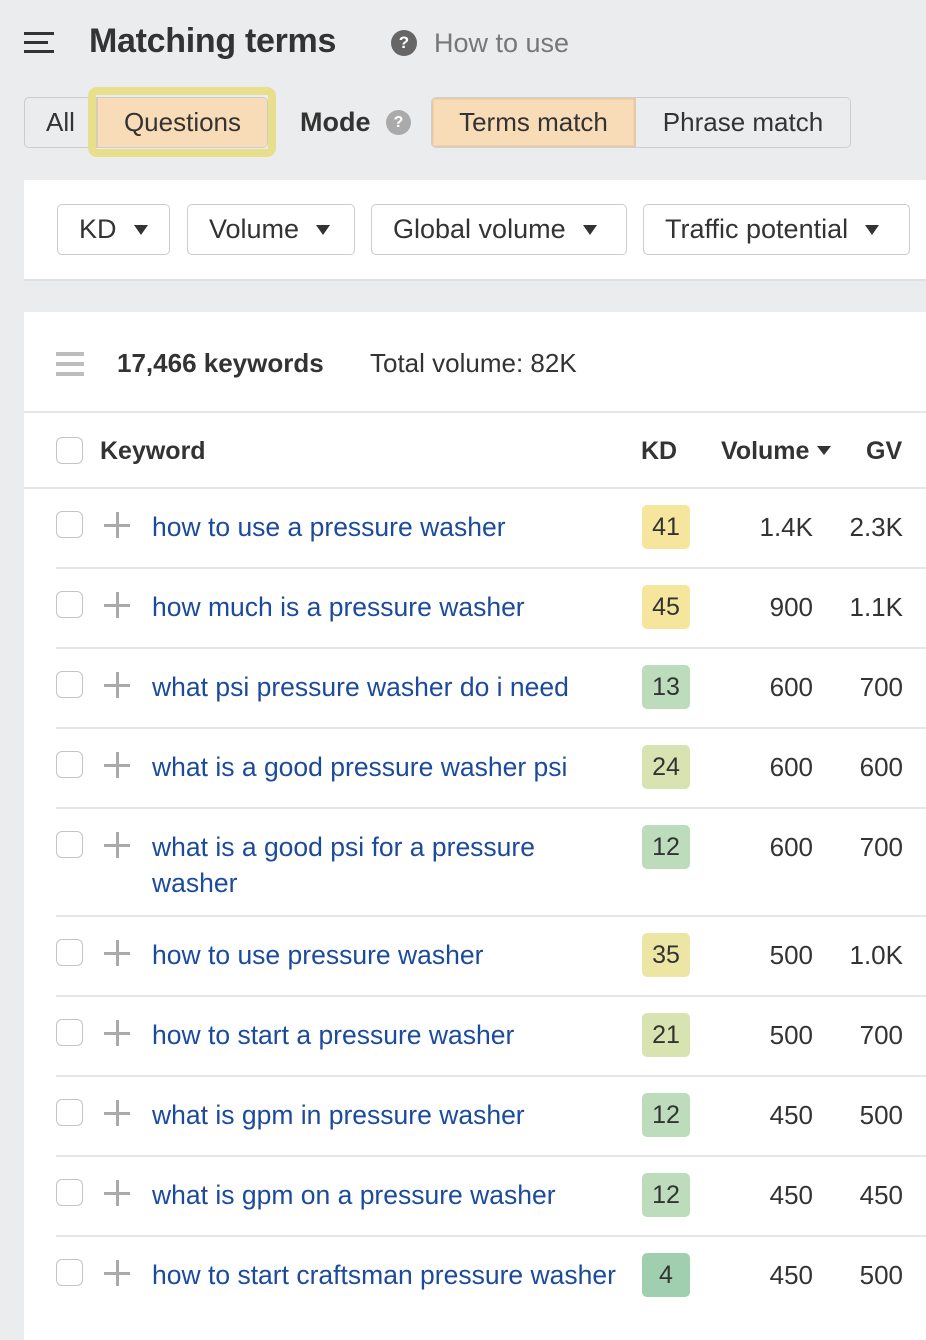 This screenshot has height=1340, width=926. What do you see at coordinates (335, 122) in the screenshot?
I see `mode-label: Mode` at bounding box center [335, 122].